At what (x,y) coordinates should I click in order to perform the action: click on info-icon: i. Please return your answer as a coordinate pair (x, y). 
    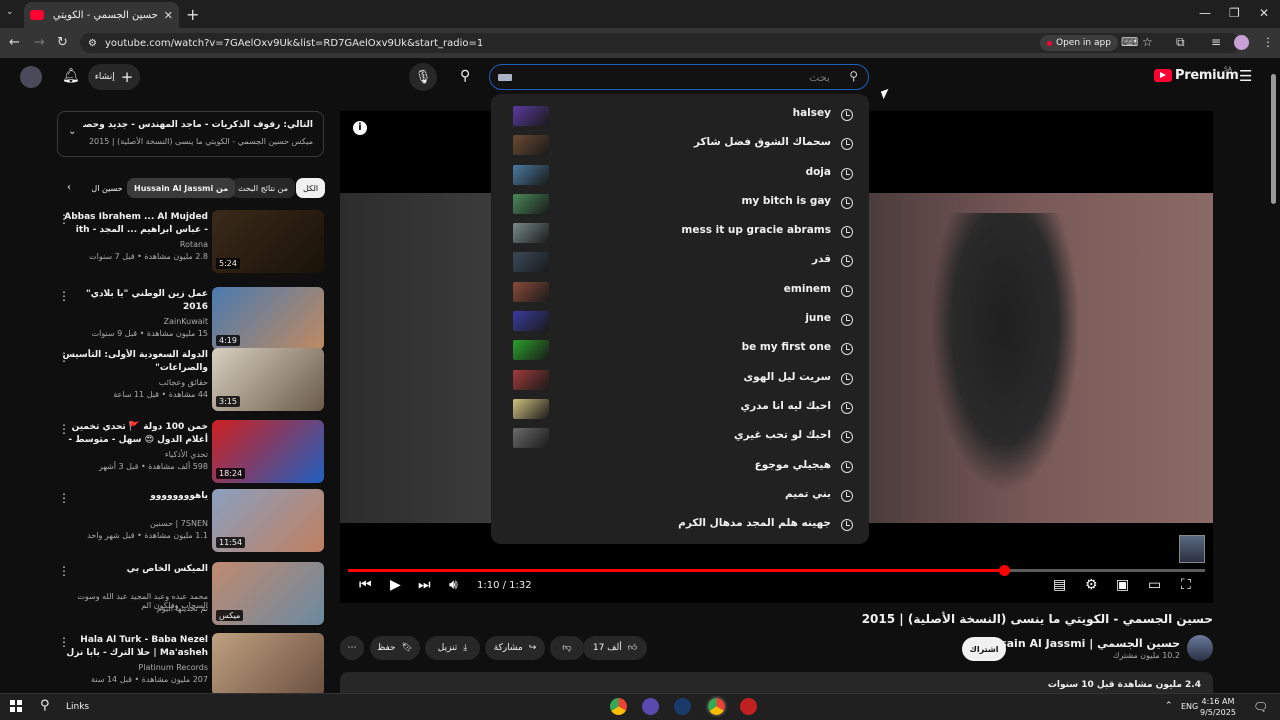
    Looking at the image, I should click on (360, 128).